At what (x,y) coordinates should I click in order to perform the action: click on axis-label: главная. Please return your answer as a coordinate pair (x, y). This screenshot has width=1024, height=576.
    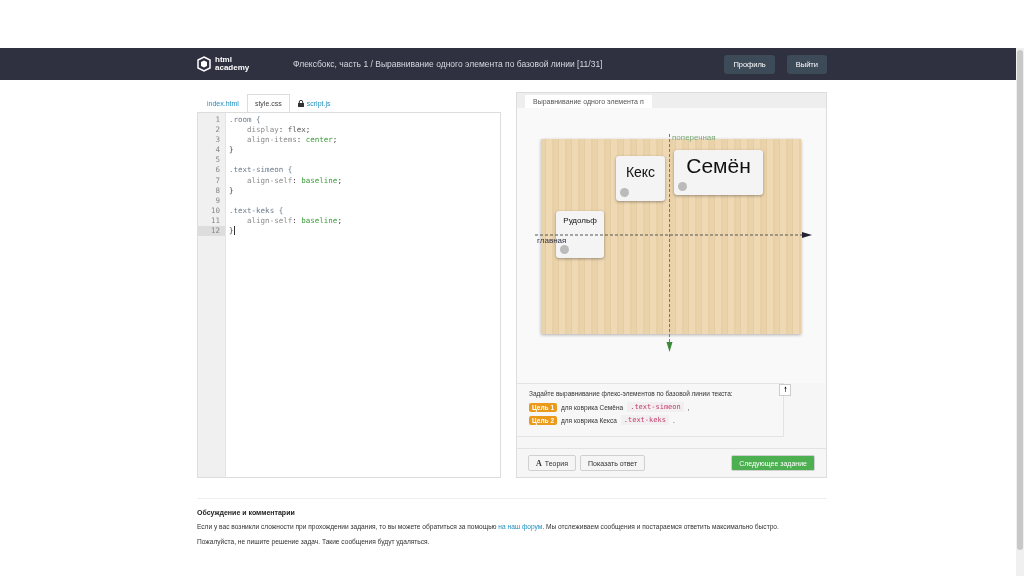
    Looking at the image, I should click on (552, 240).